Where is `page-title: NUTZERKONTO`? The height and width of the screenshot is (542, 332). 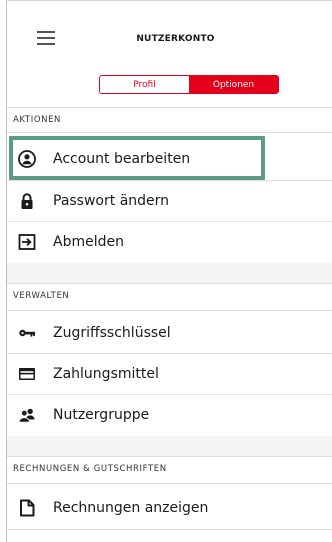 page-title: NUTZERKONTO is located at coordinates (175, 39).